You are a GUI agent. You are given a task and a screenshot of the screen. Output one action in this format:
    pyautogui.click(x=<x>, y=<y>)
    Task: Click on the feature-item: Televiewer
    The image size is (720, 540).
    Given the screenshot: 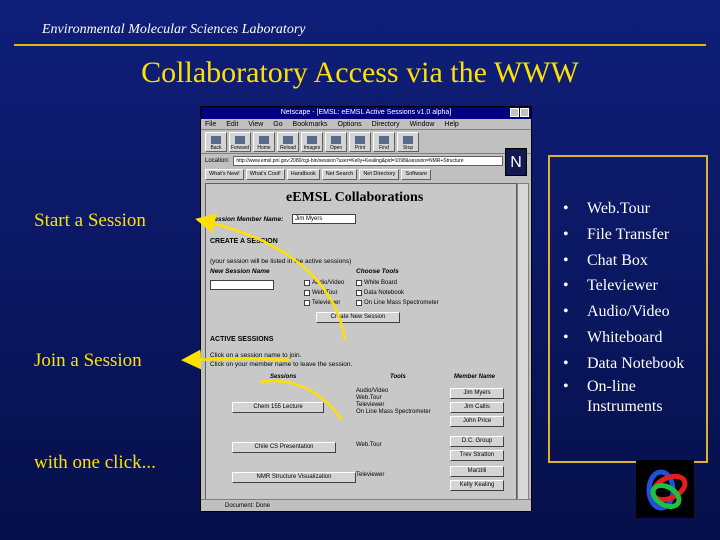 What is the action you would take?
    pyautogui.click(x=622, y=286)
    